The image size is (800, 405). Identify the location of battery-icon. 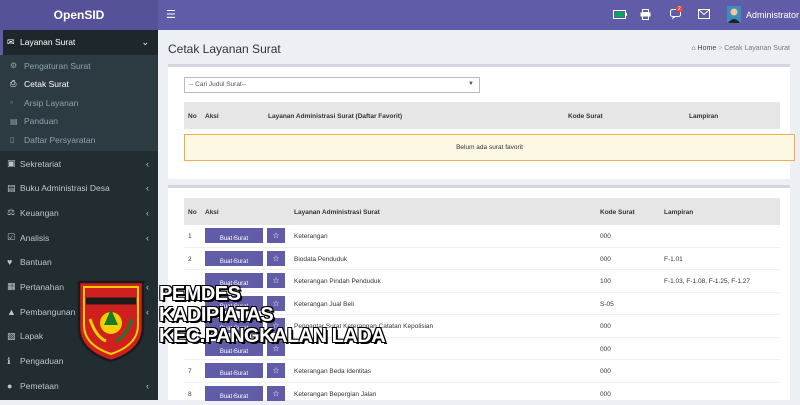
(620, 16).